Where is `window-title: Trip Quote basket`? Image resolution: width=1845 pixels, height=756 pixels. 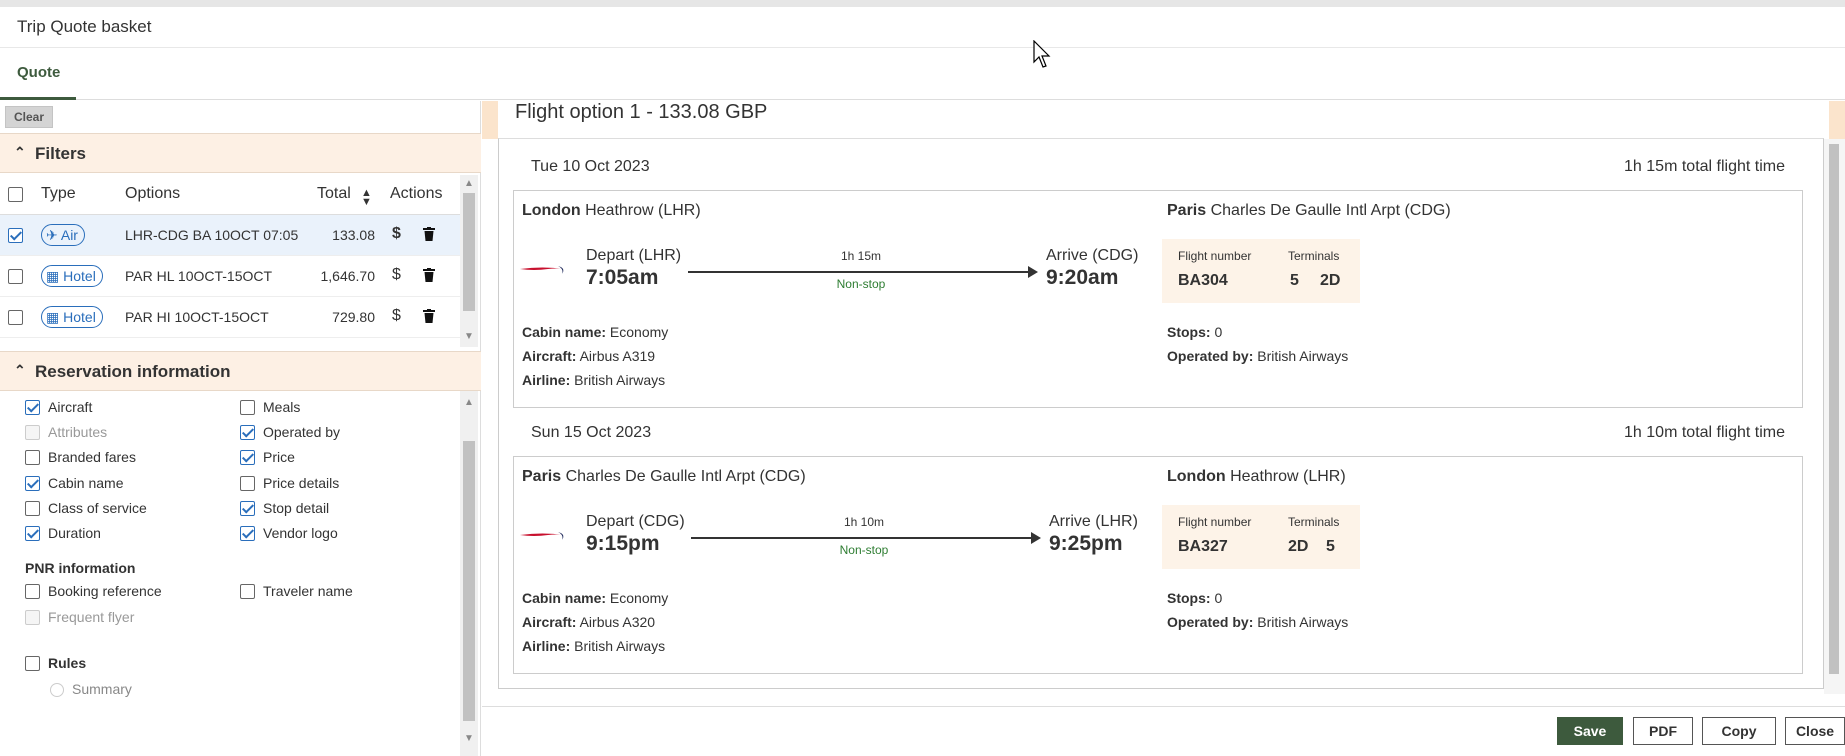 window-title: Trip Quote basket is located at coordinates (84, 26).